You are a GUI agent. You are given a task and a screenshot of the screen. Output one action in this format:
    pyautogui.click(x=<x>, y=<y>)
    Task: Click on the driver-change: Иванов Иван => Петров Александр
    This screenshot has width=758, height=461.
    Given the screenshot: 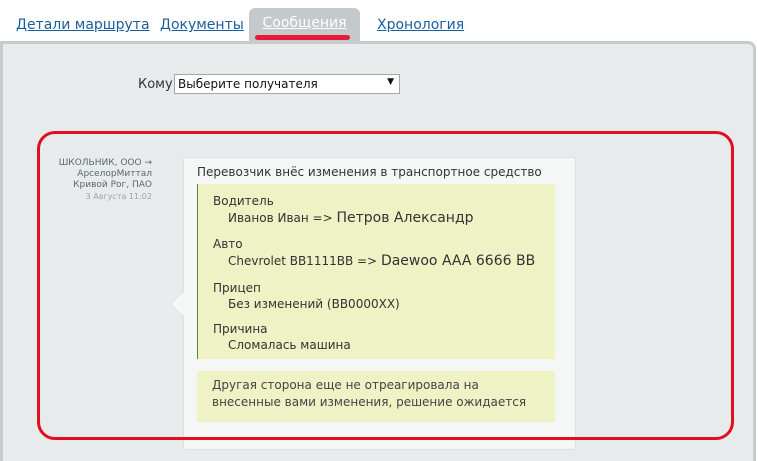 What is the action you would take?
    pyautogui.click(x=351, y=218)
    